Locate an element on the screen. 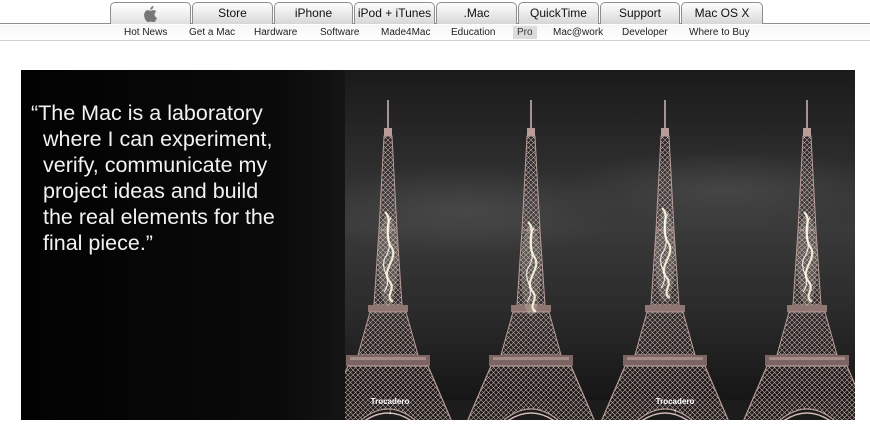 This screenshot has width=870, height=424. subnav-pro: Pro is located at coordinates (525, 32).